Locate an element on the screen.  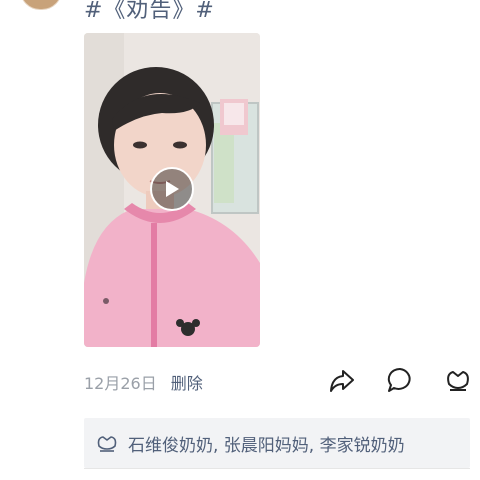
likes-panel: 石维俊奶奶, 张晨阳妈妈, 李家锐奶奶 is located at coordinates (277, 443).